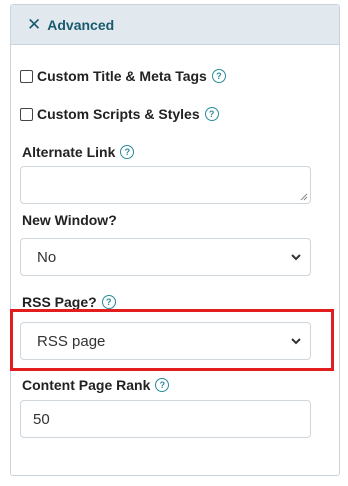 The image size is (348, 486). What do you see at coordinates (34, 24) in the screenshot?
I see `close-icon: ✕` at bounding box center [34, 24].